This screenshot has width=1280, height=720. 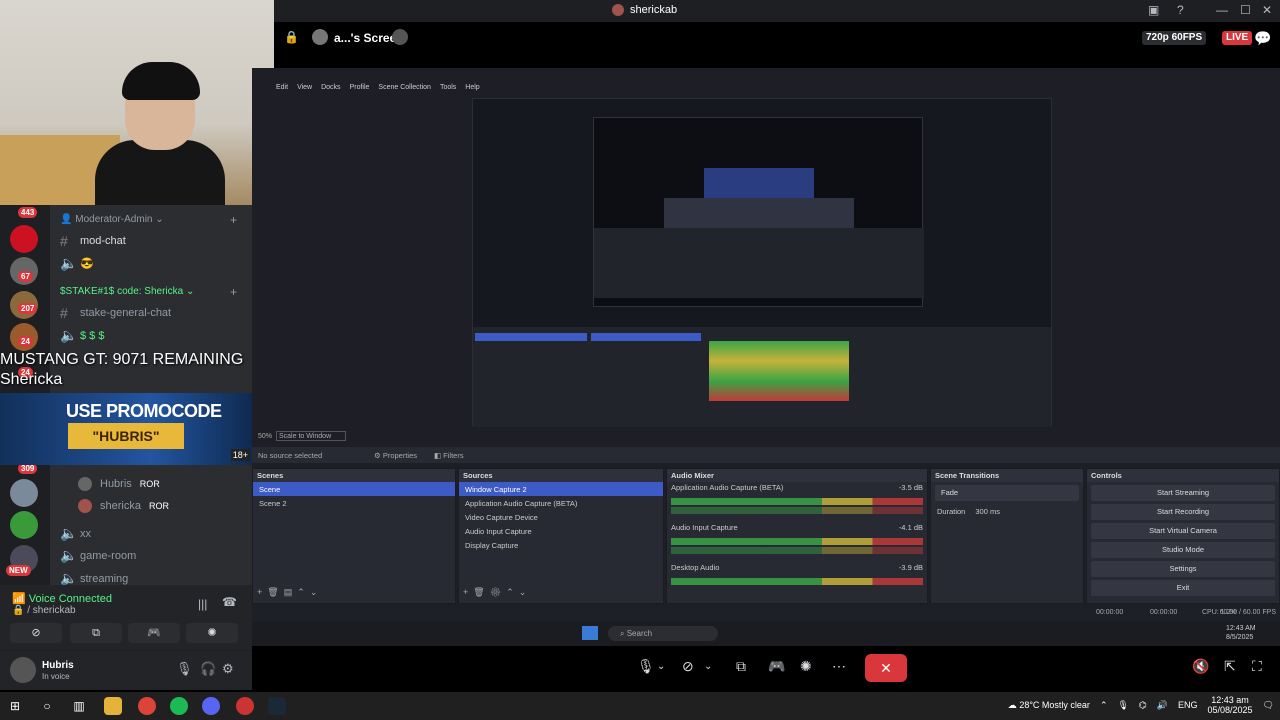 I want to click on spotify-icon, so click(x=179, y=706).